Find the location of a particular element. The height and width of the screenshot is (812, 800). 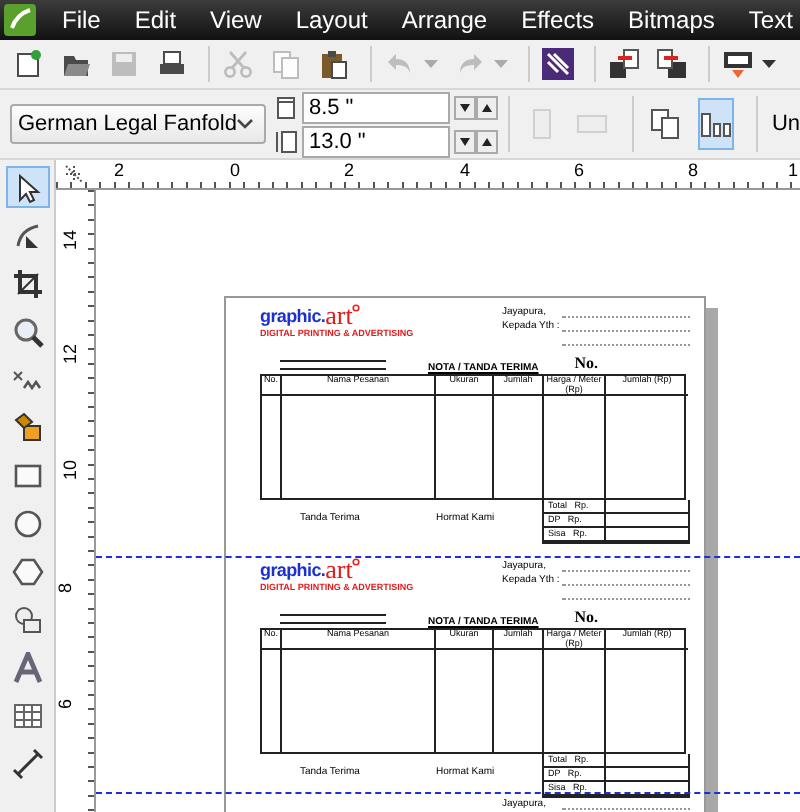

export-button is located at coordinates (672, 64).